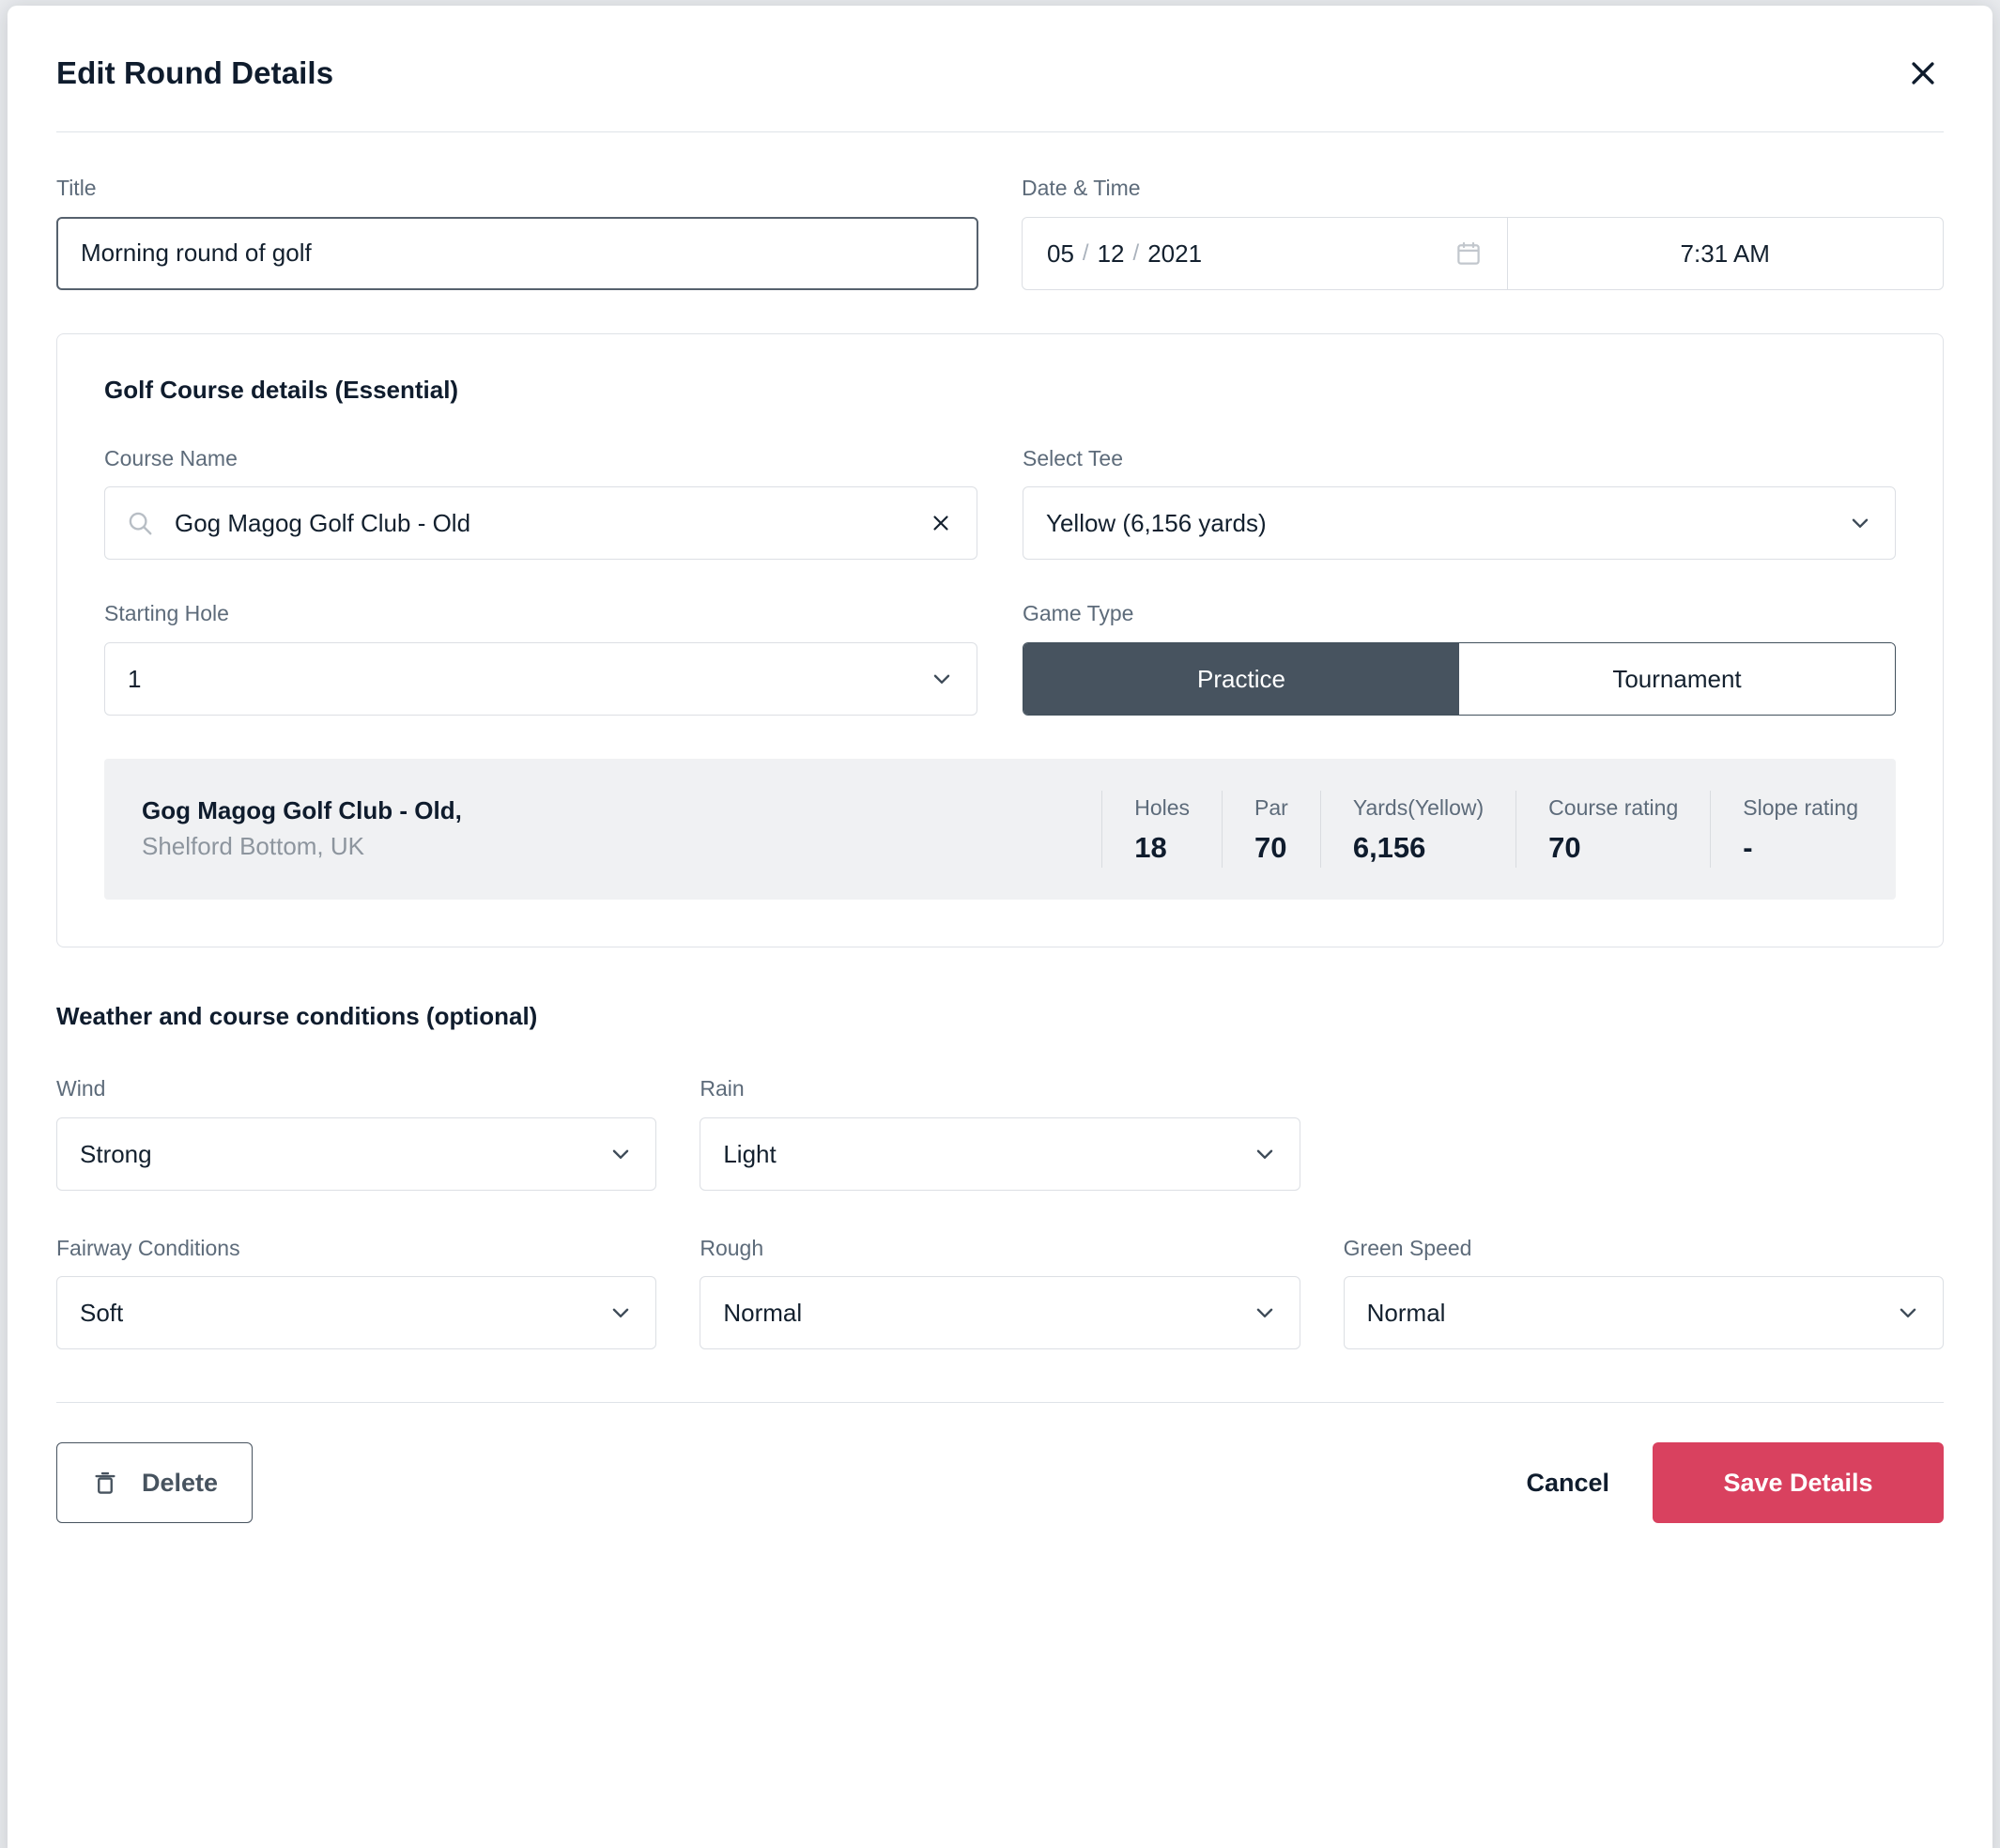 The image size is (2000, 1848). I want to click on clear-icon, so click(940, 523).